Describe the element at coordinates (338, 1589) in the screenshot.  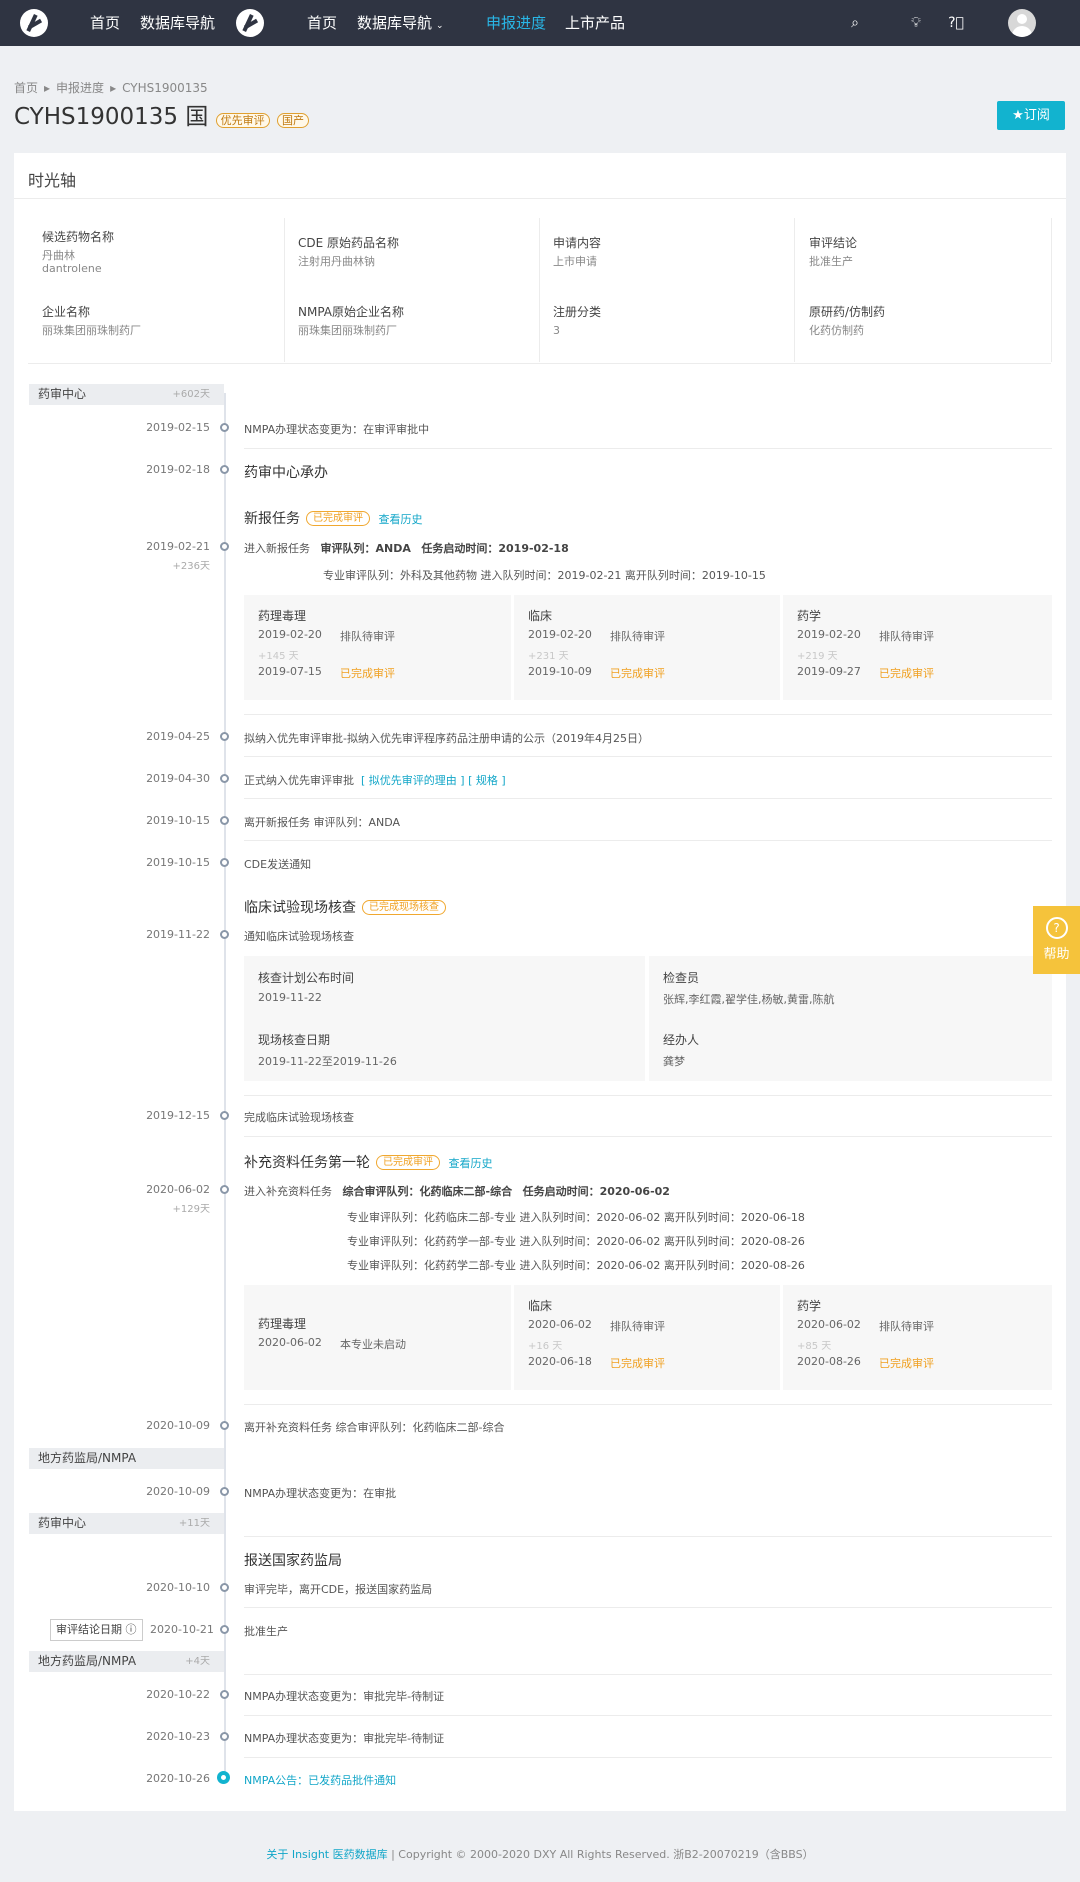
I see `event-text: 审评完毕，离开CDE，报送国家药监局` at that location.